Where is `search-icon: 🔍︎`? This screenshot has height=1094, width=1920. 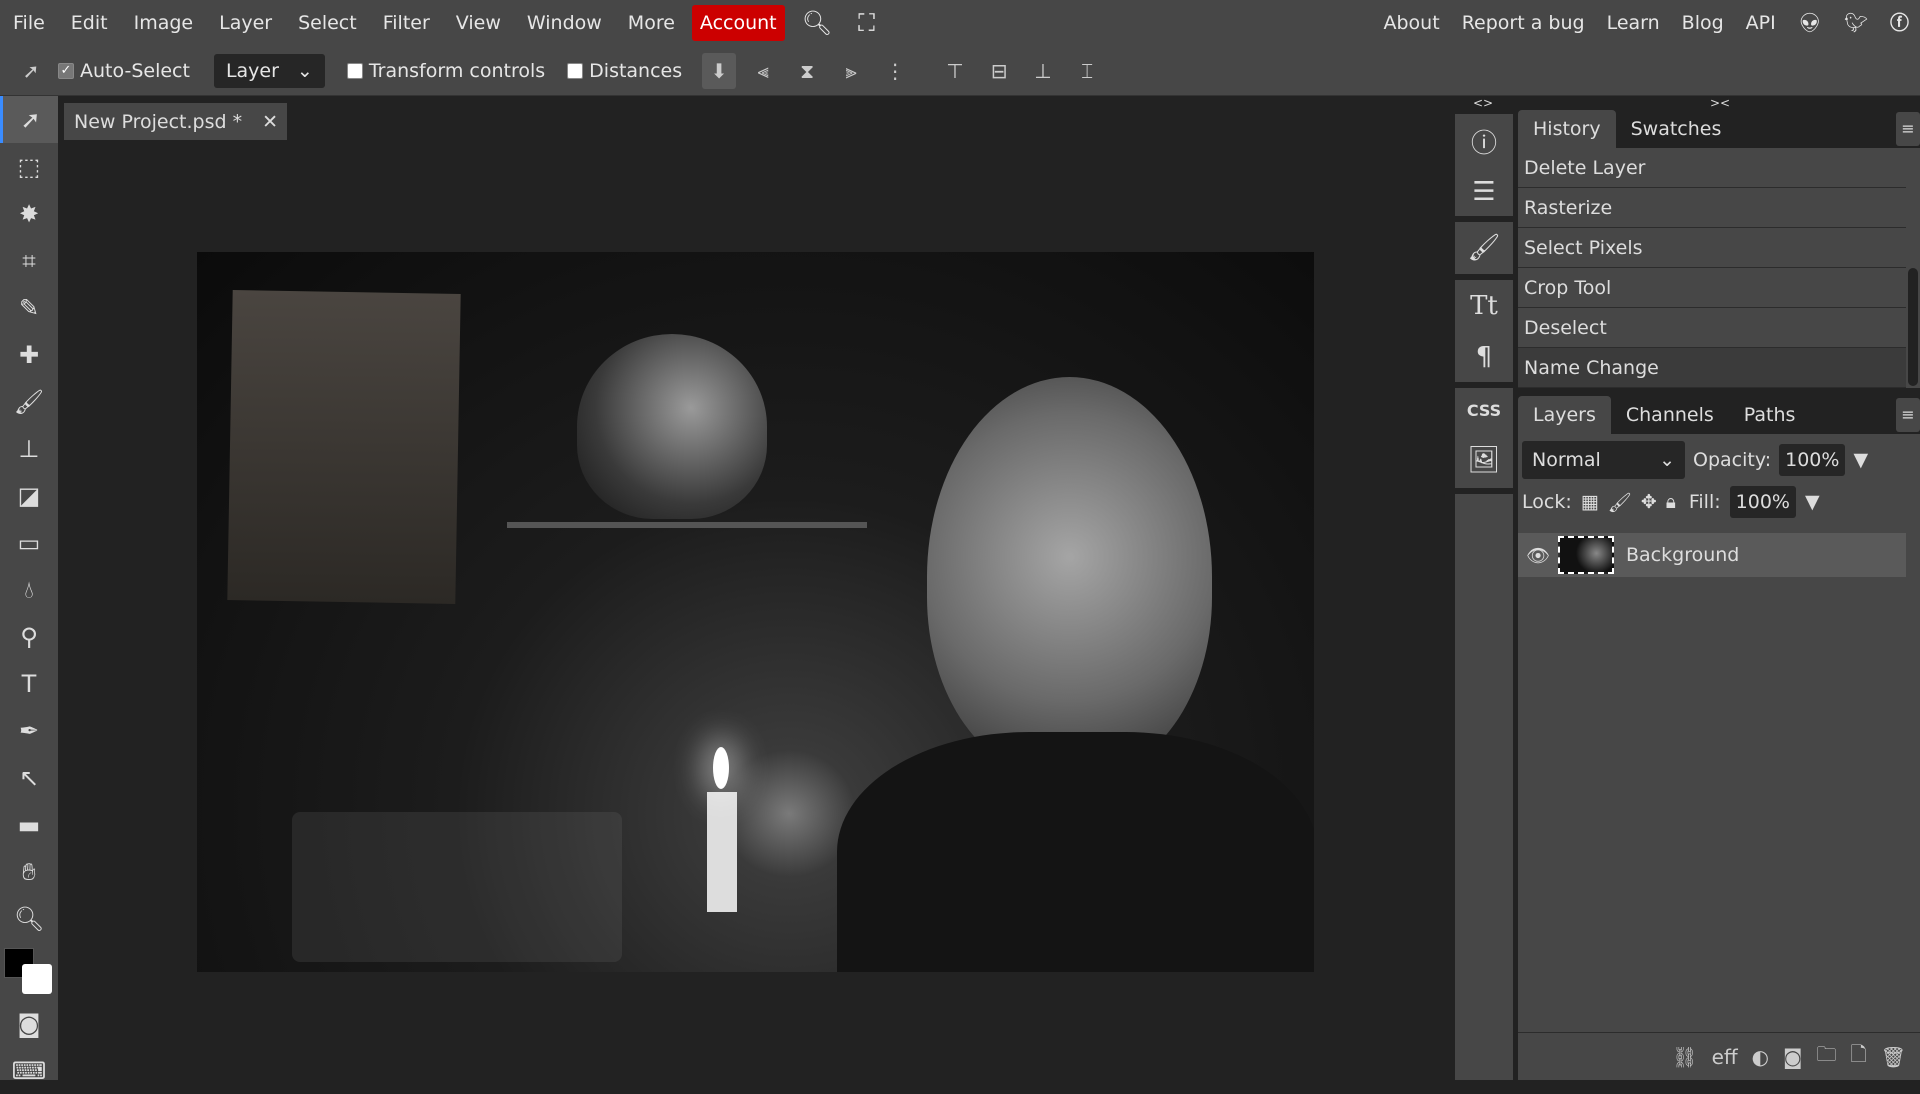 search-icon: 🔍︎ is located at coordinates (817, 23).